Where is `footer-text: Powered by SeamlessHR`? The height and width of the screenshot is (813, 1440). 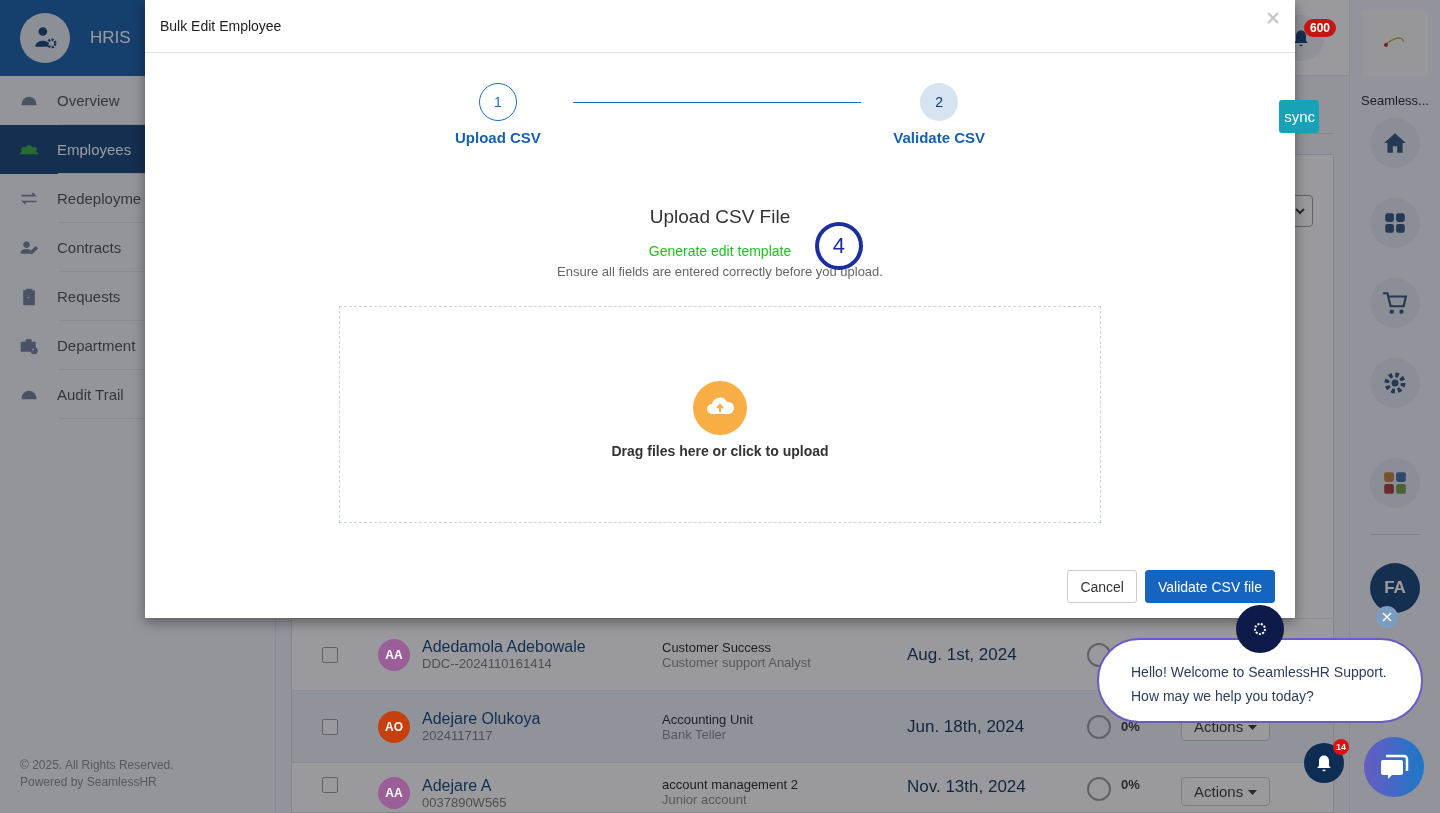 footer-text: Powered by SeamlessHR is located at coordinates (89, 782).